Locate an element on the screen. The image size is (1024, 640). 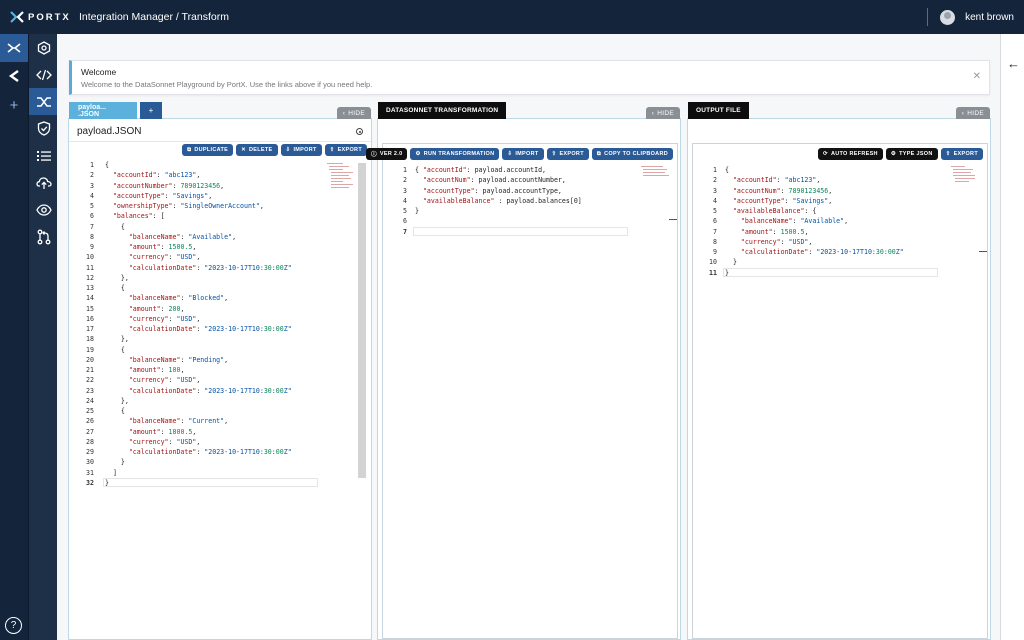
type-json-button: ⚙ TYPE JSON is located at coordinates (911, 154).